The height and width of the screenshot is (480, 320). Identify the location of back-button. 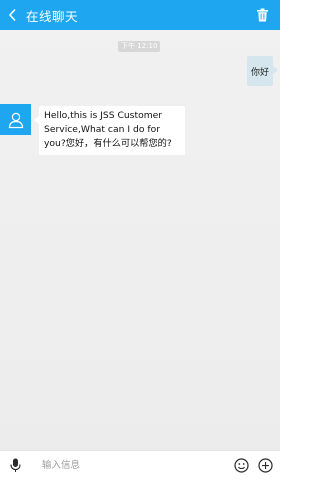
(13, 15).